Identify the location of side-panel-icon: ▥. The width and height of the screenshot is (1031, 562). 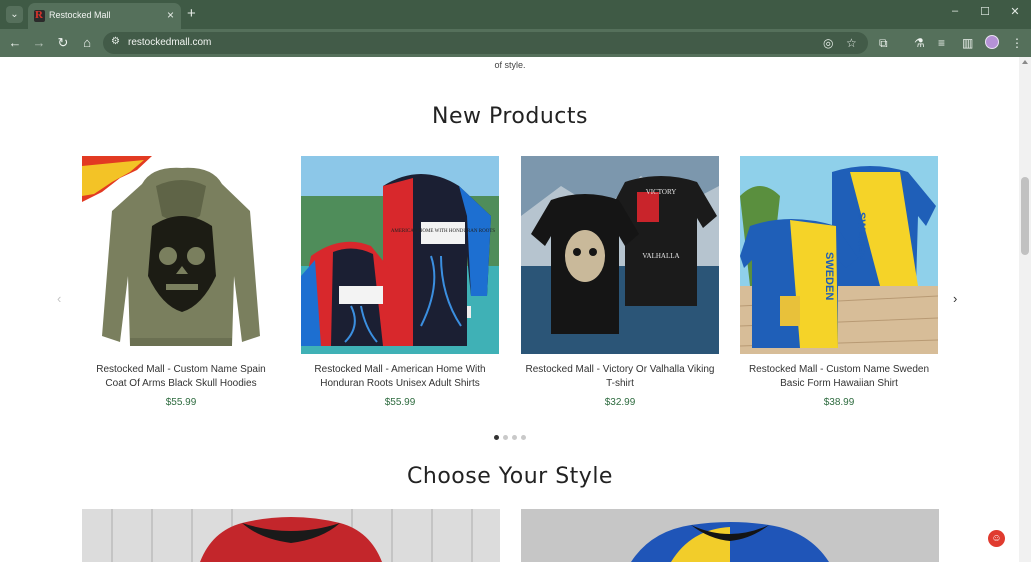
(967, 43).